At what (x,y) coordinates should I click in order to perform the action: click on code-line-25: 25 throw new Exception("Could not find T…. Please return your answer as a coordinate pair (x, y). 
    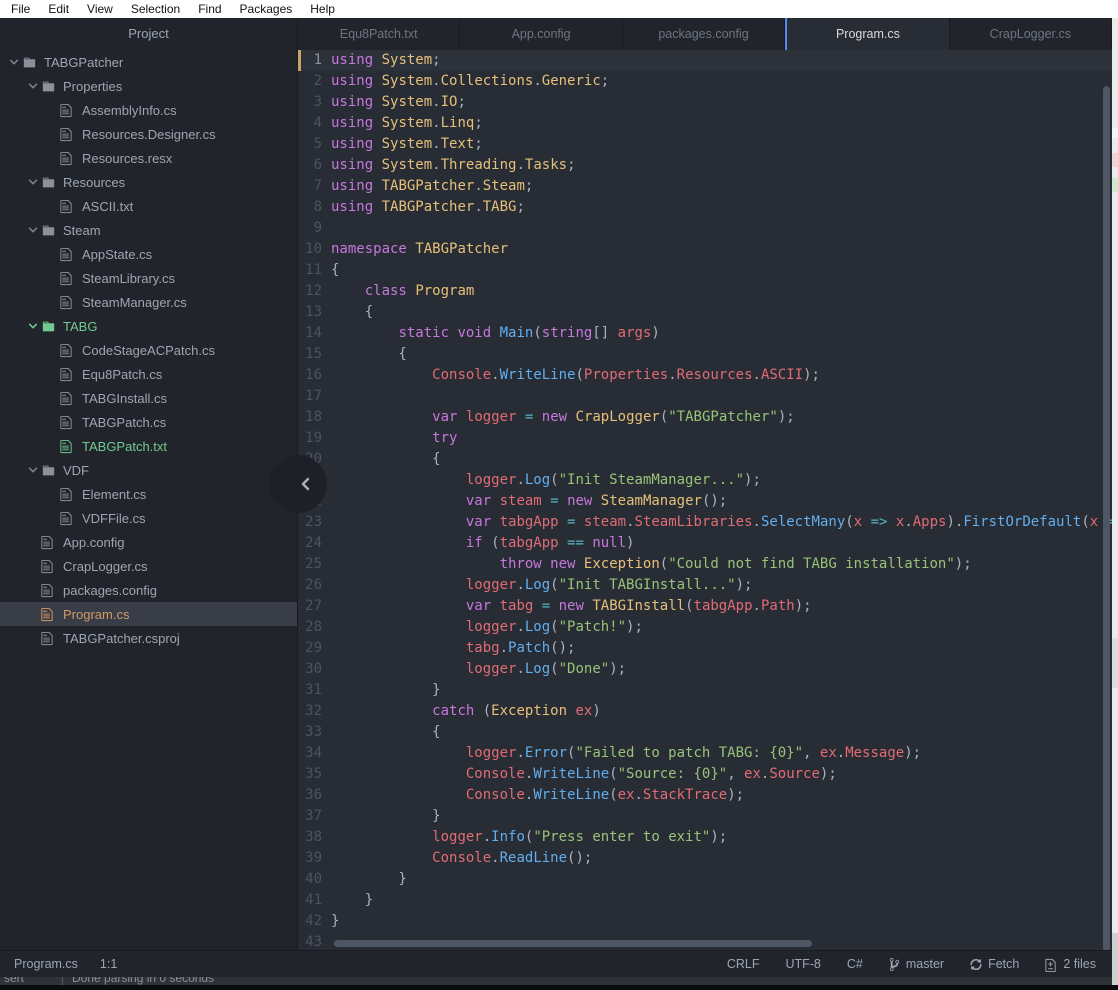
    Looking at the image, I should click on (705, 564).